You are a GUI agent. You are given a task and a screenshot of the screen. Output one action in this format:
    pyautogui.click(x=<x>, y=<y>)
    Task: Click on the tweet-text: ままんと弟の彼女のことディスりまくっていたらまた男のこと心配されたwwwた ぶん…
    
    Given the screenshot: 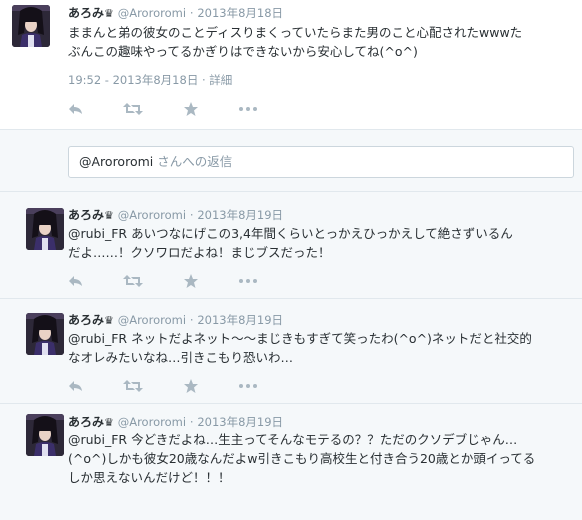 What is the action you would take?
    pyautogui.click(x=295, y=42)
    